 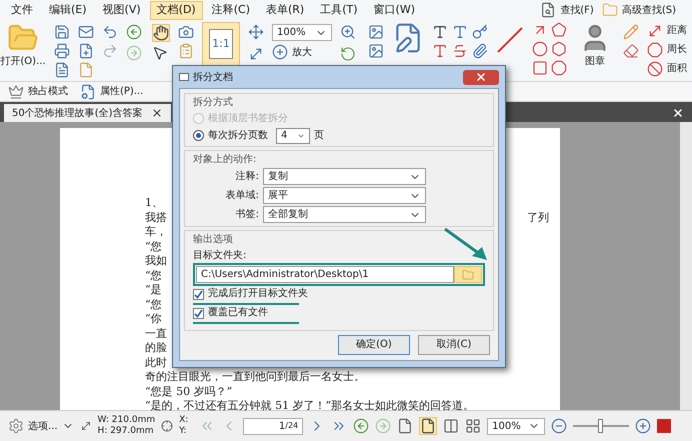 I want to click on actual-size-button: 1:1, so click(x=221, y=44).